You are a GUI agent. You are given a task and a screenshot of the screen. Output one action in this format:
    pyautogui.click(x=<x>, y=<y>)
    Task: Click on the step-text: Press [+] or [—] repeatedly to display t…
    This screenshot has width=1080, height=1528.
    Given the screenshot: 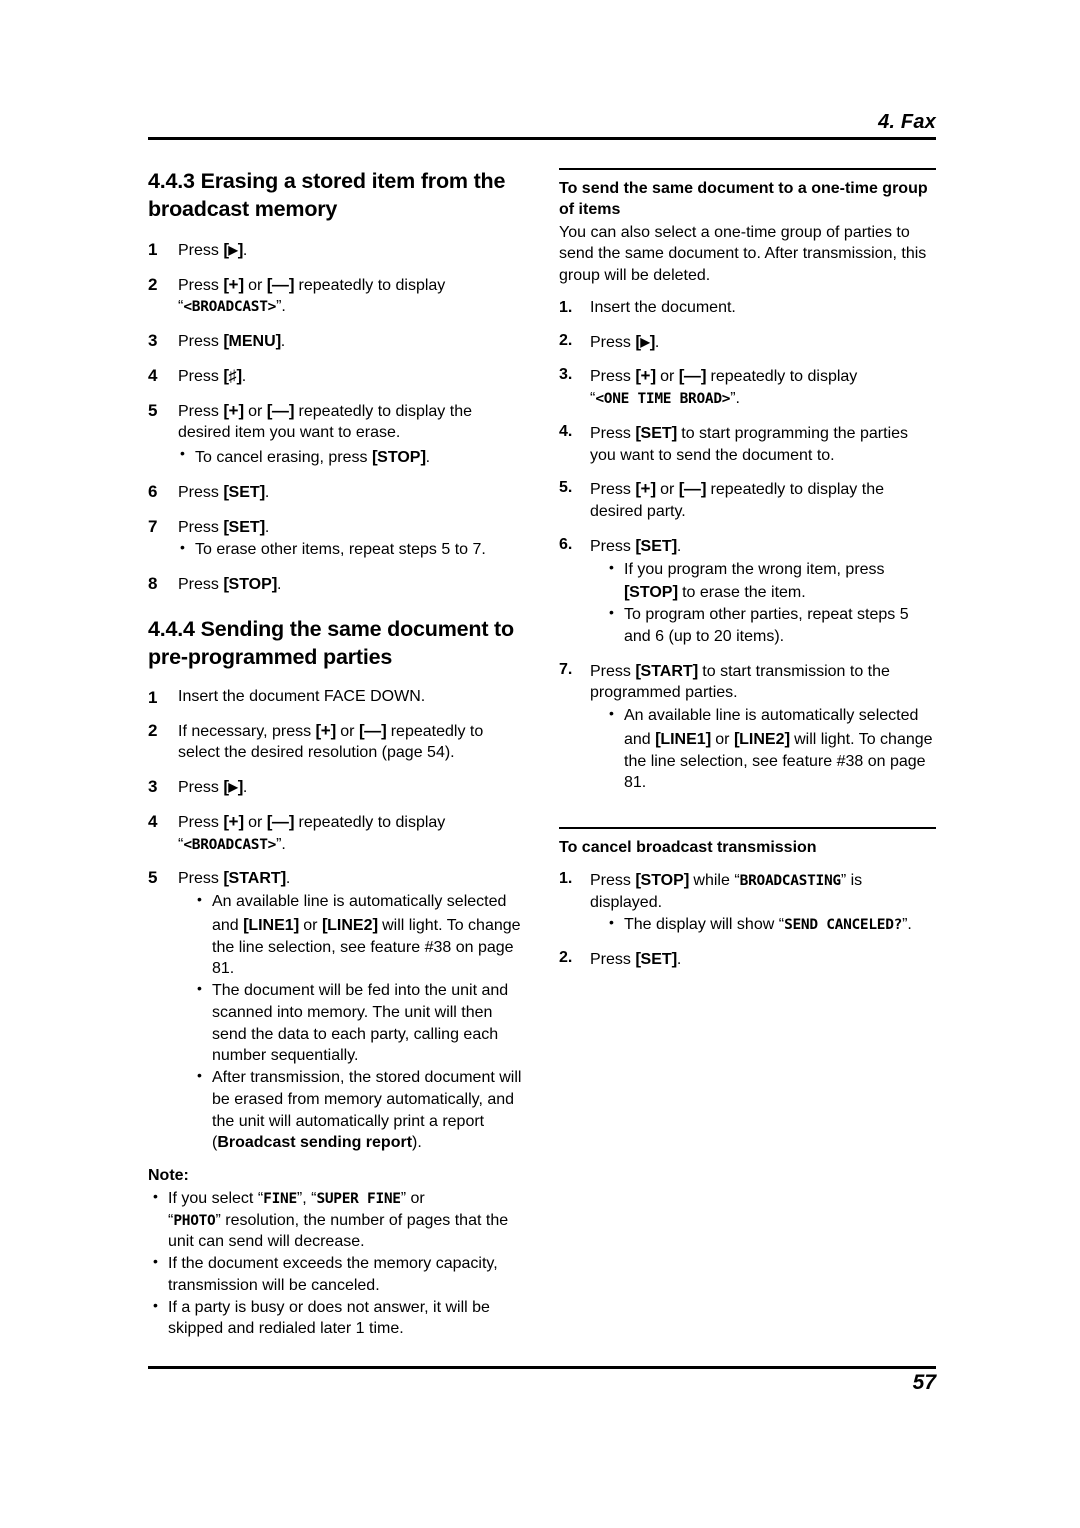 What is the action you would take?
    pyautogui.click(x=737, y=500)
    